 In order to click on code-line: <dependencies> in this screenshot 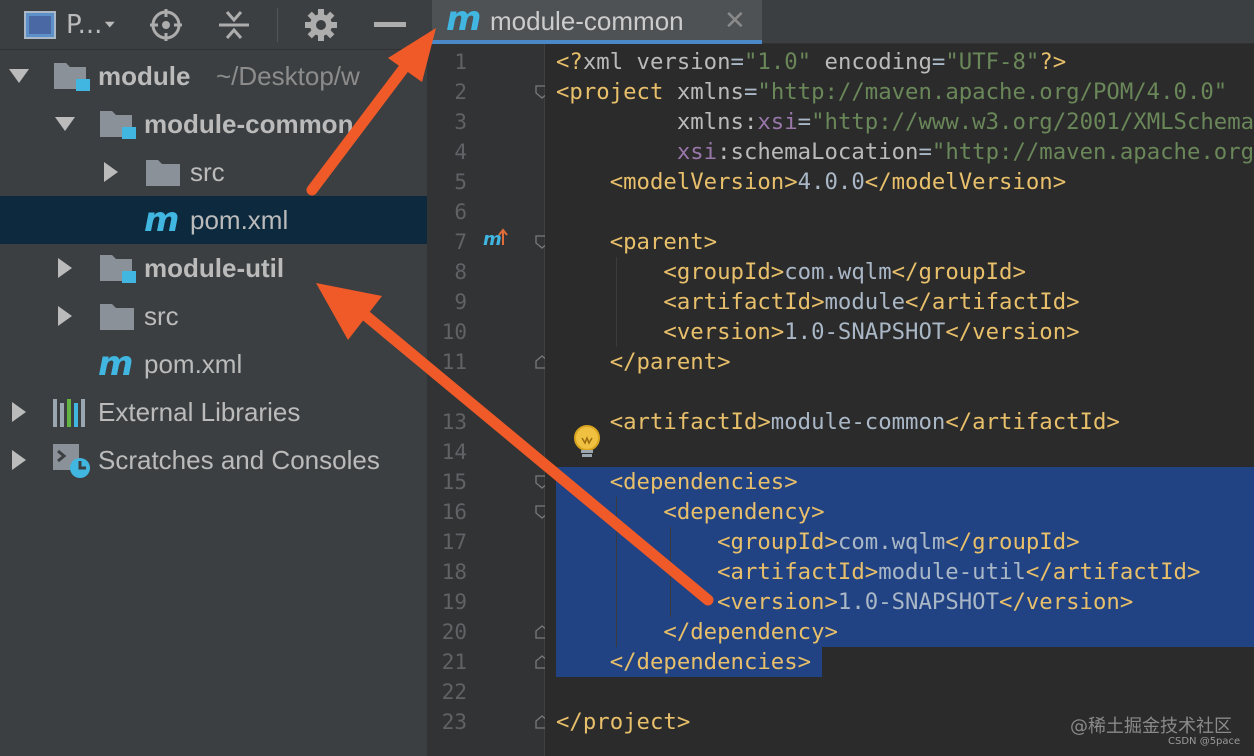, I will do `click(677, 482)`.